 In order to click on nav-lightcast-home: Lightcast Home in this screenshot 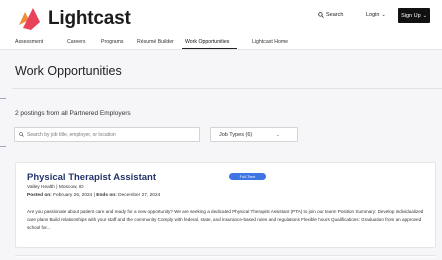, I will do `click(270, 42)`.